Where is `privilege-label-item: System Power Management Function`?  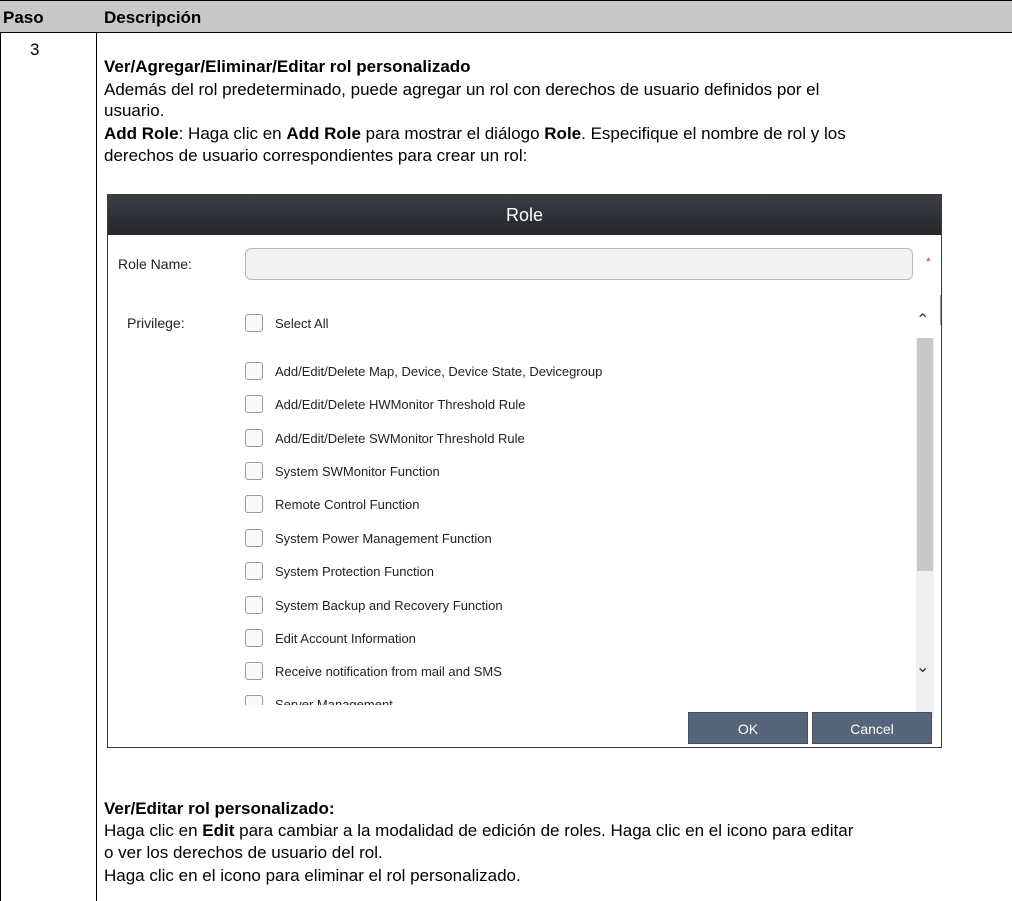
privilege-label-item: System Power Management Function is located at coordinates (383, 538).